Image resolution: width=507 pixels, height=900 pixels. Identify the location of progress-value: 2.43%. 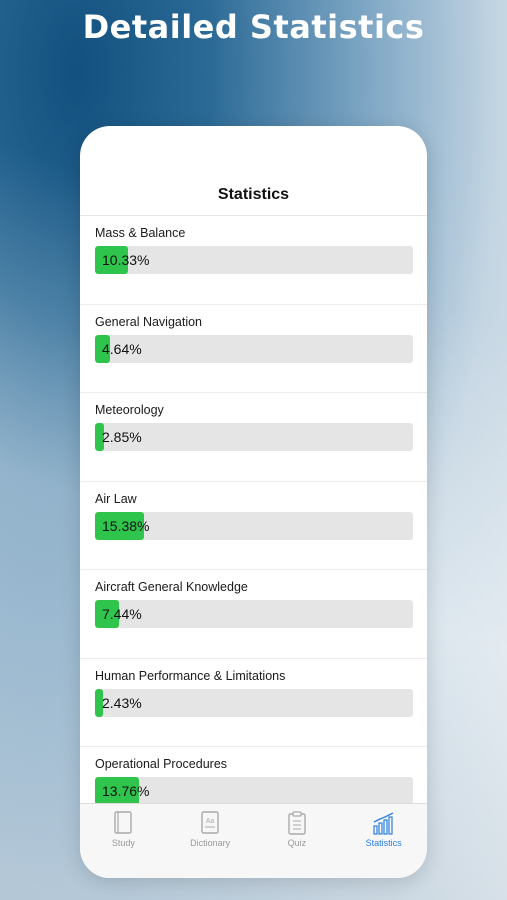
(122, 702).